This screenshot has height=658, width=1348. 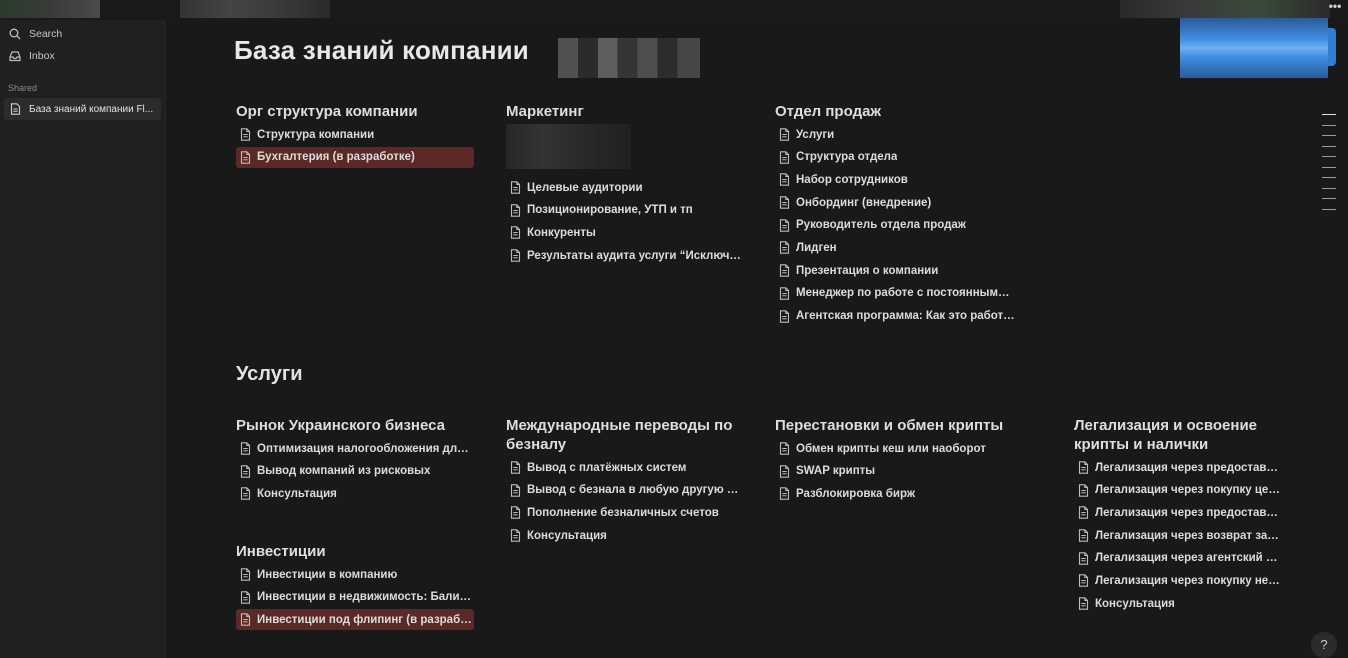 I want to click on page-link: Бухгалтерия (в разработке), so click(x=355, y=157).